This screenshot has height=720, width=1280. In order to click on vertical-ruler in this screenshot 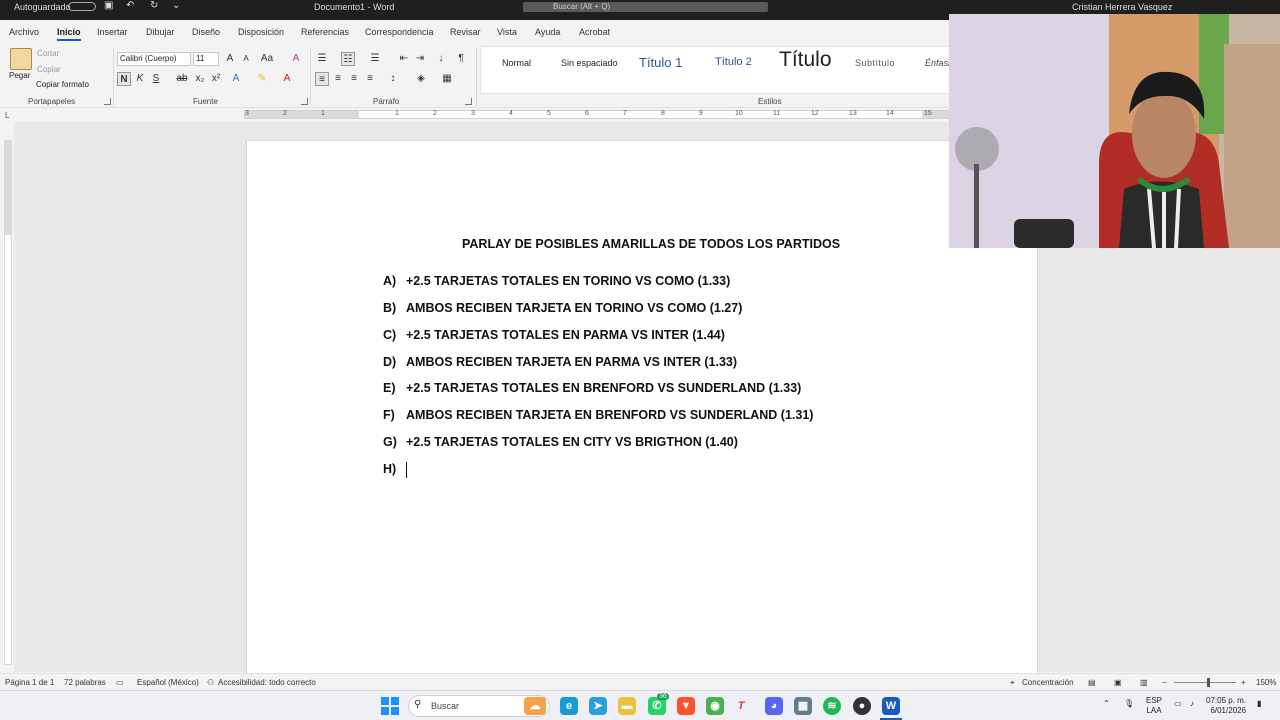, I will do `click(8, 402)`.